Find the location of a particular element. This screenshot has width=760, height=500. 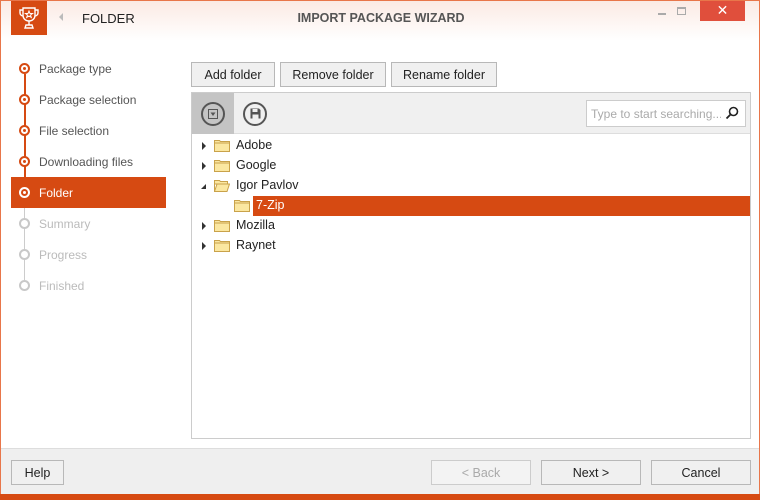

footer is located at coordinates (380, 472).